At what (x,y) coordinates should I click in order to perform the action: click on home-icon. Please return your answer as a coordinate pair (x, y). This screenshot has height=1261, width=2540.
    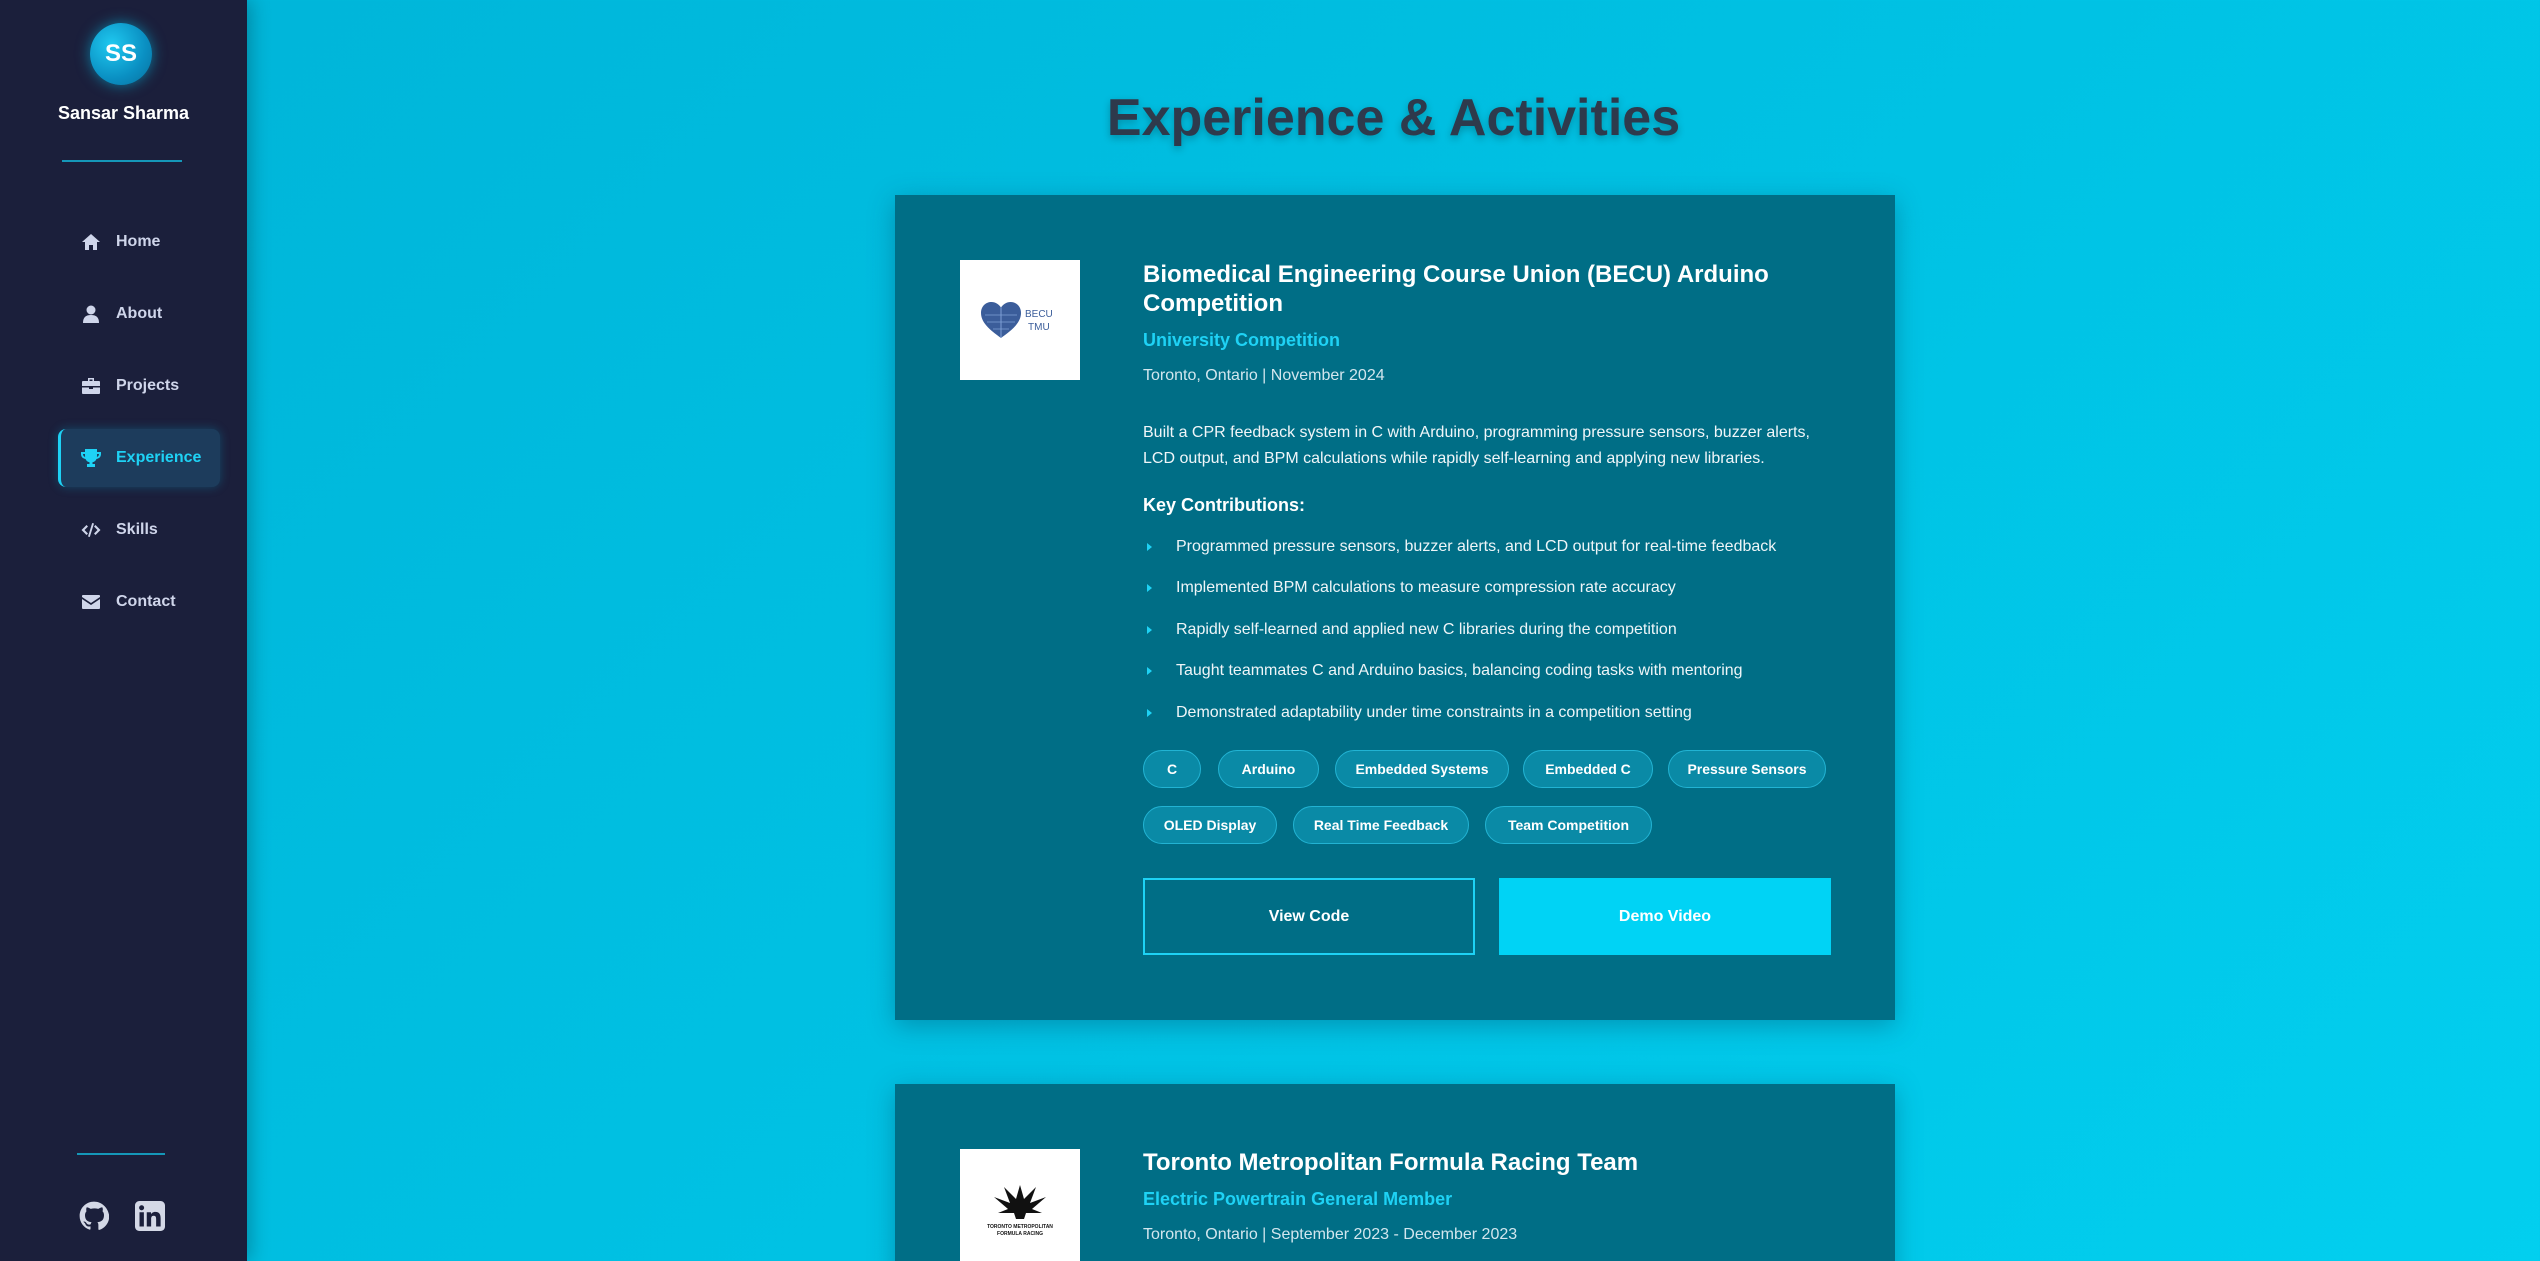
    Looking at the image, I should click on (91, 242).